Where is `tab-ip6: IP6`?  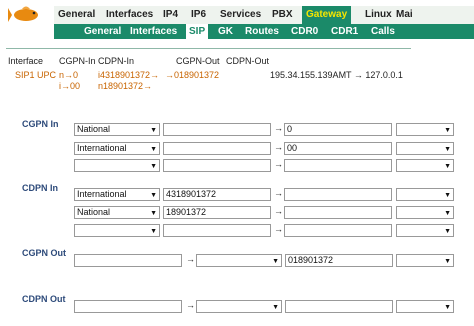 tab-ip6: IP6 is located at coordinates (198, 15).